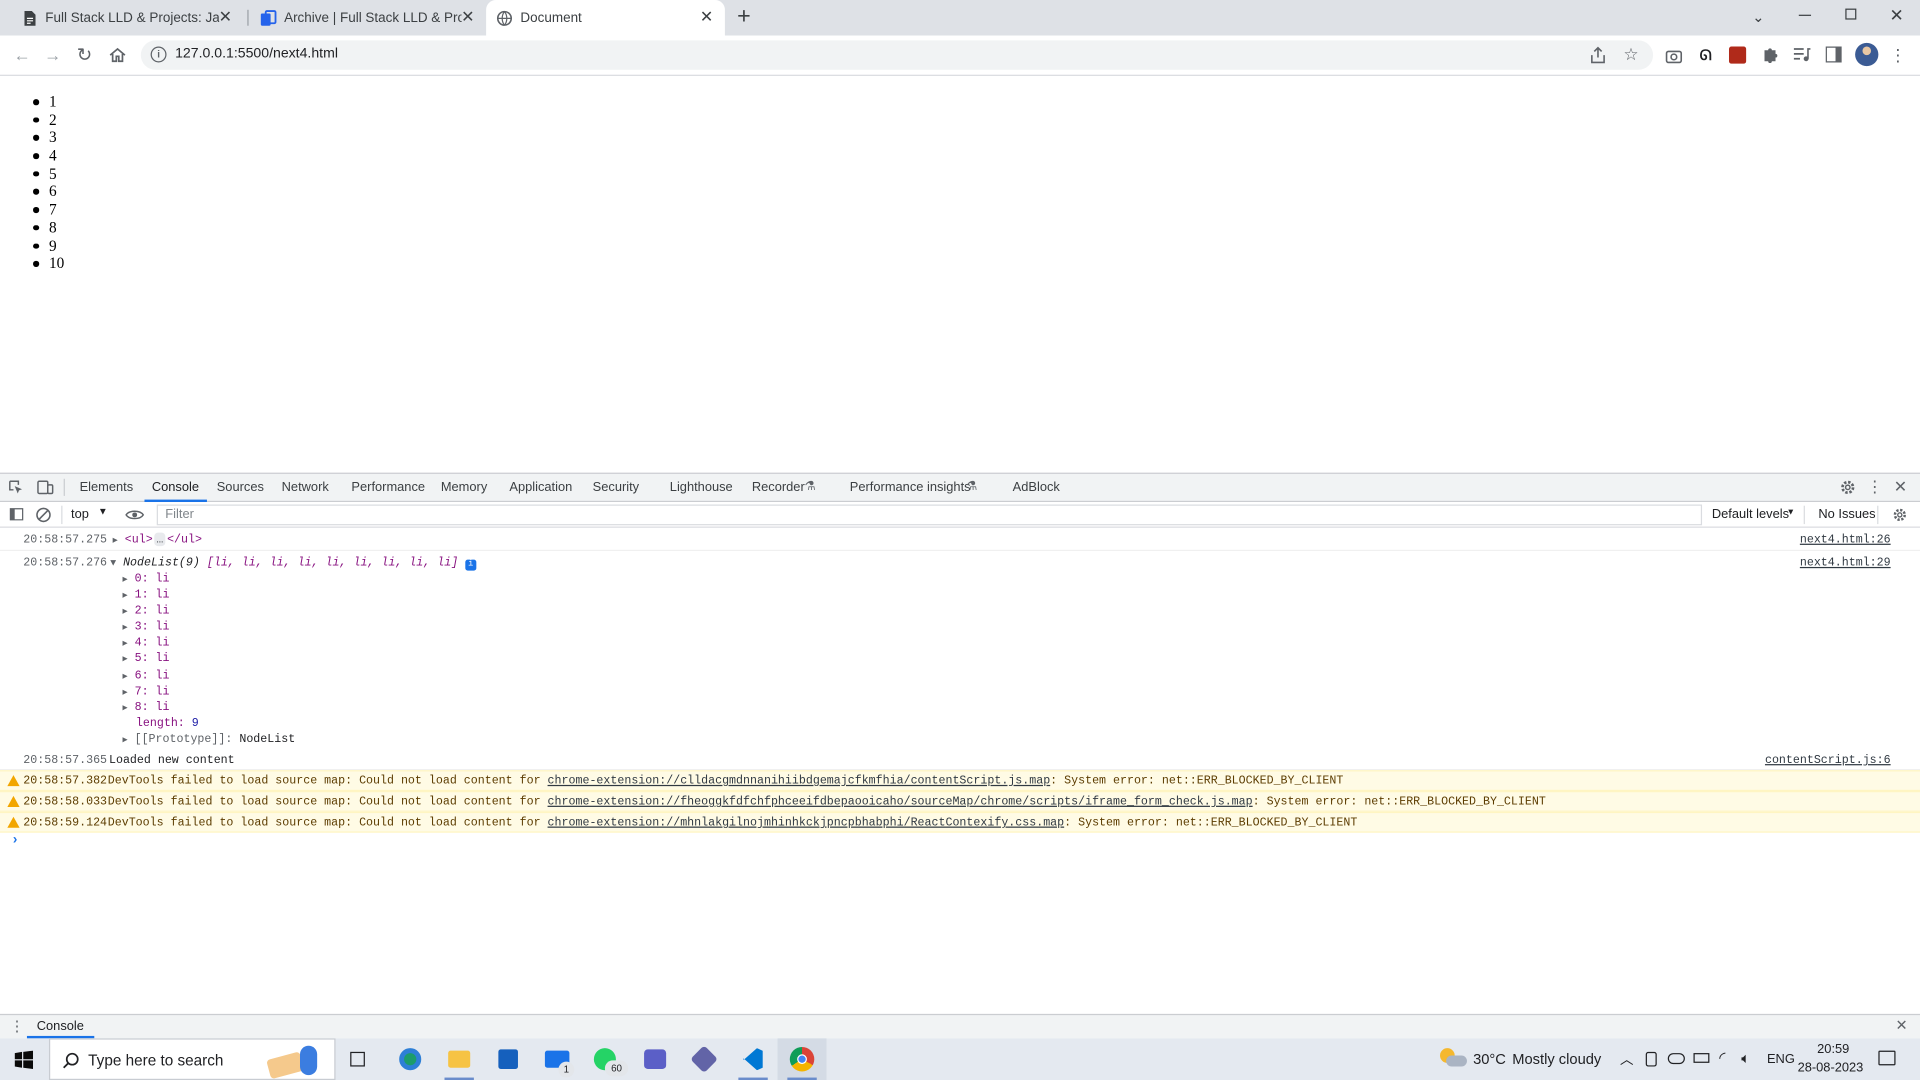 Image resolution: width=1920 pixels, height=1080 pixels. What do you see at coordinates (701, 488) in the screenshot?
I see `devtools-tab-lighthouse: Lighthouse` at bounding box center [701, 488].